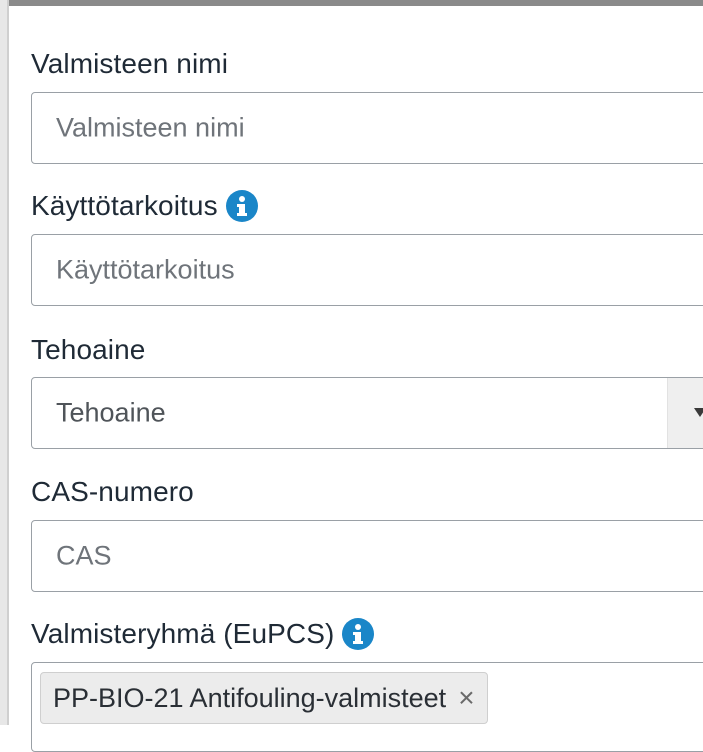 The image size is (703, 752). What do you see at coordinates (367, 128) in the screenshot?
I see `product-name-input: Valmisteen nimi` at bounding box center [367, 128].